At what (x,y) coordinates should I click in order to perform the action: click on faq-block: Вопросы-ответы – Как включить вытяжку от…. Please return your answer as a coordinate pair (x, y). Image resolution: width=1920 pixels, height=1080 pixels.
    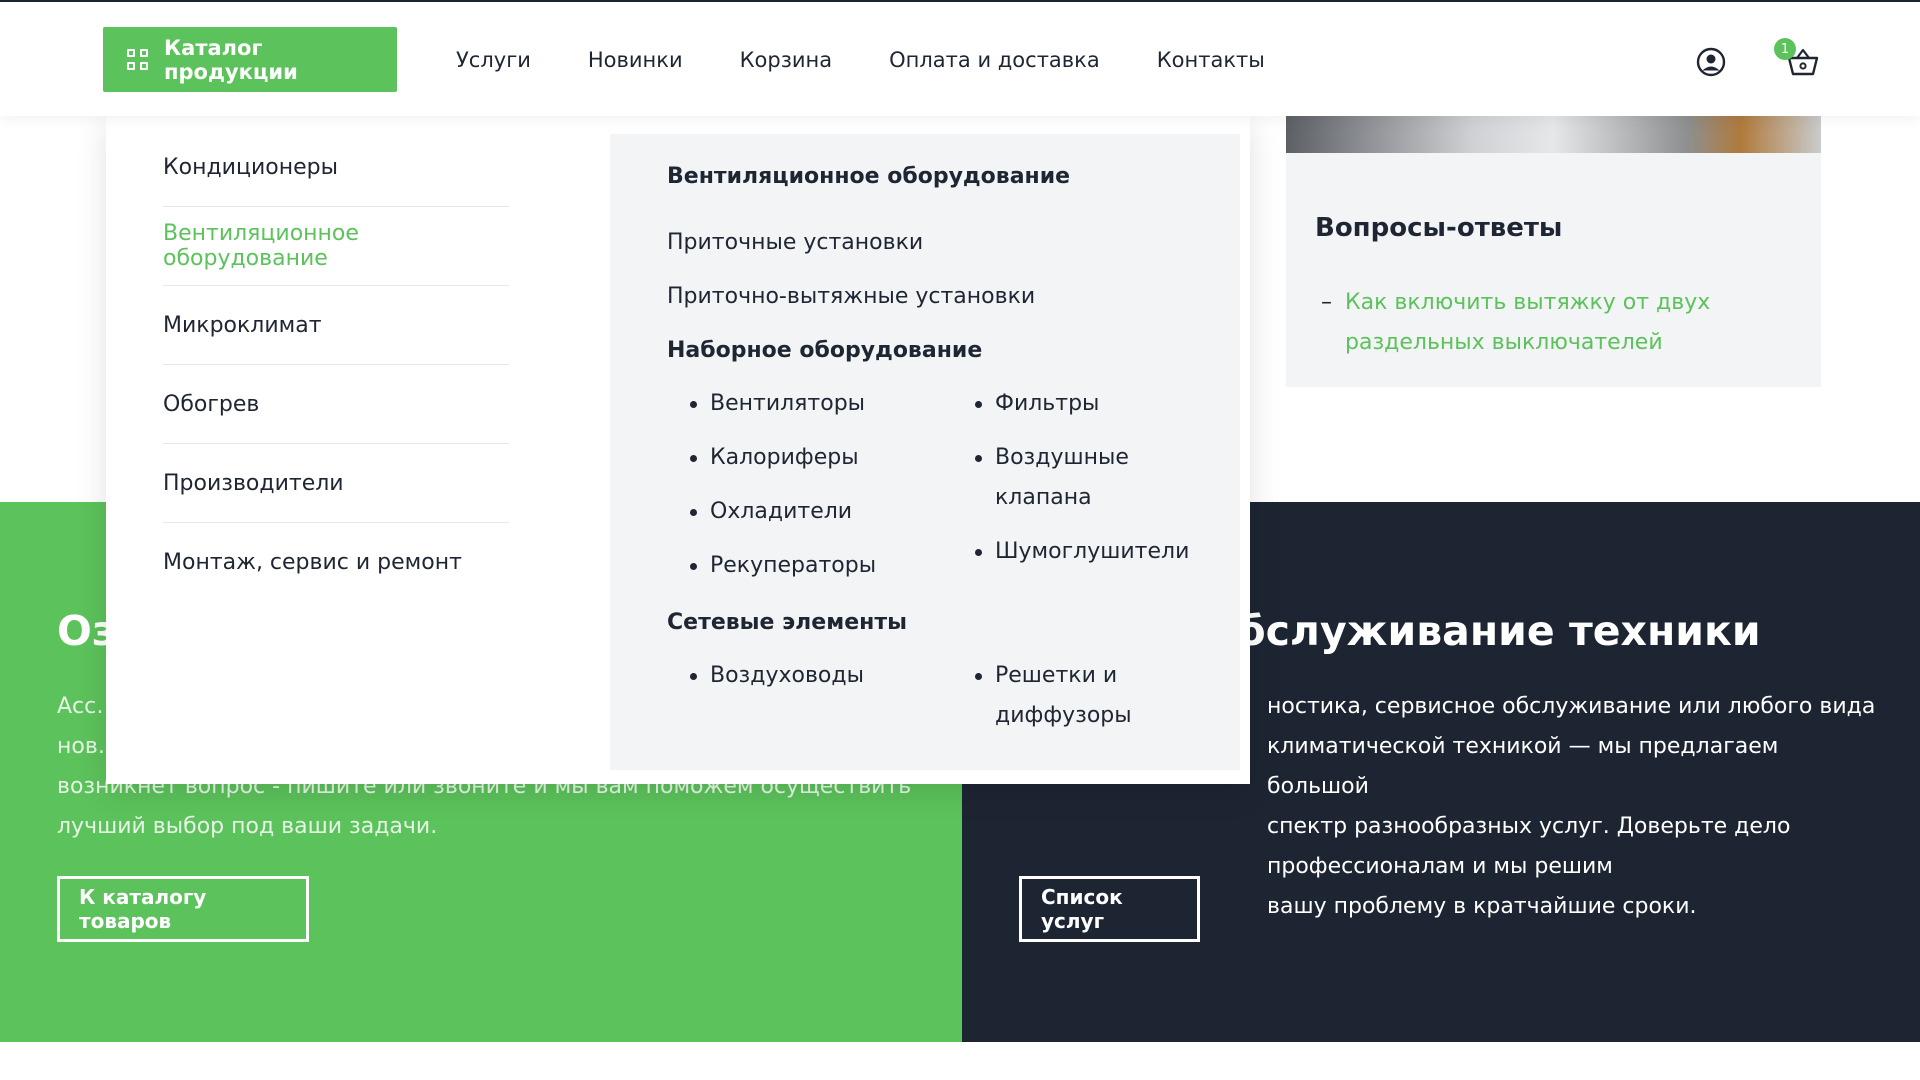
    Looking at the image, I should click on (1553, 270).